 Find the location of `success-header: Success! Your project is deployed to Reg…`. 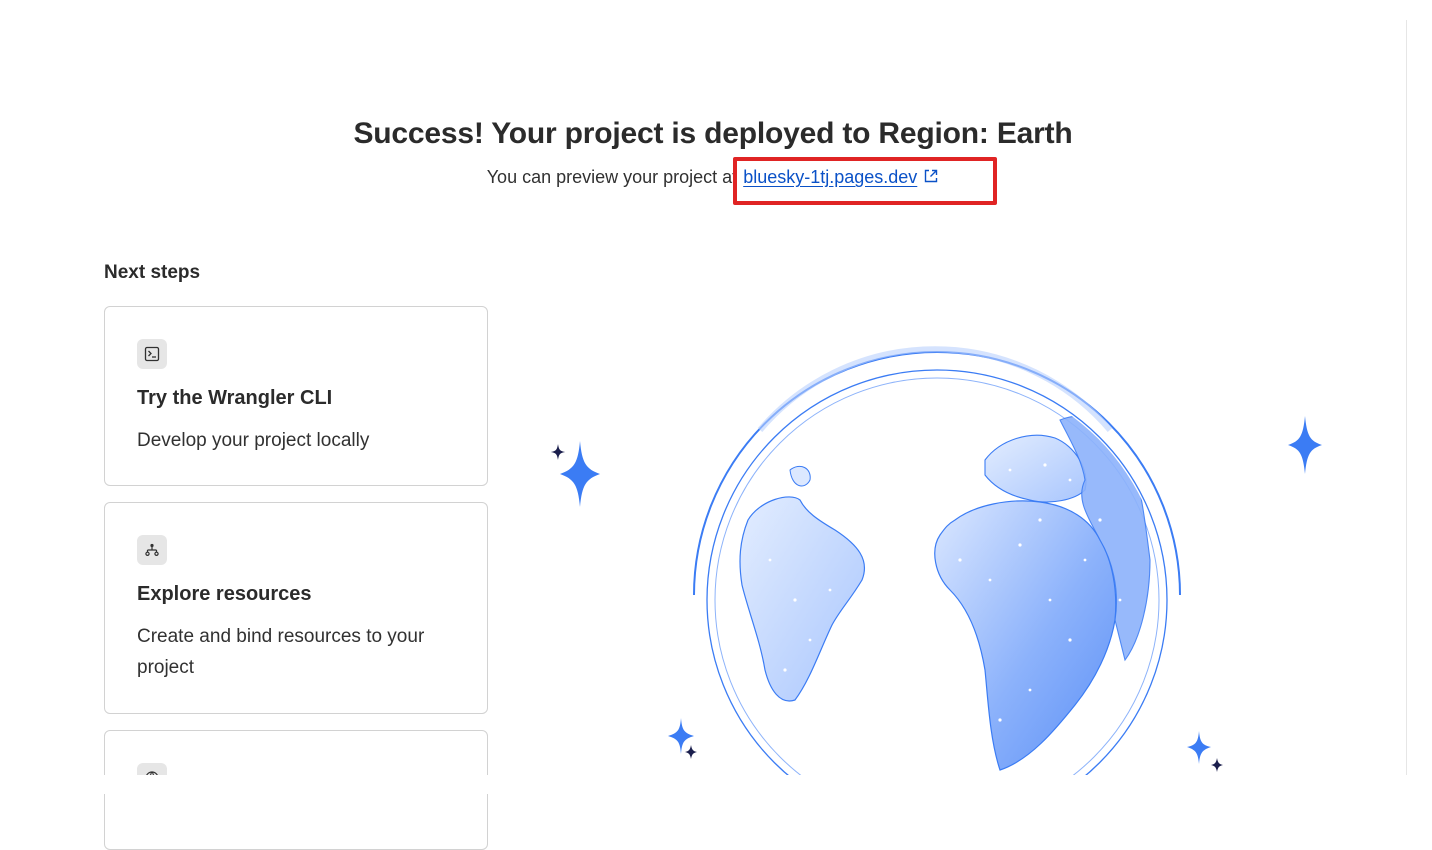

success-header: Success! Your project is deployed to Reg… is located at coordinates (713, 151).